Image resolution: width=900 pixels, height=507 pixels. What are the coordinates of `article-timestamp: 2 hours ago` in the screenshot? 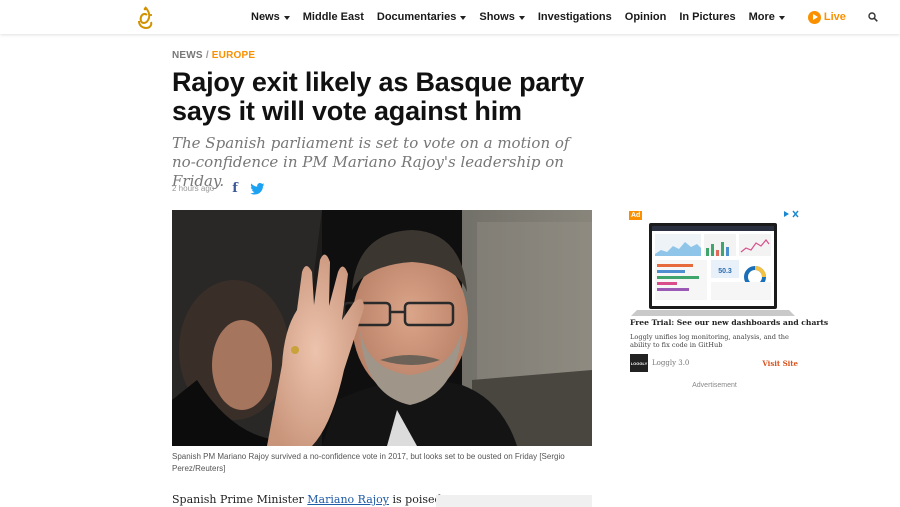 It's located at (193, 188).